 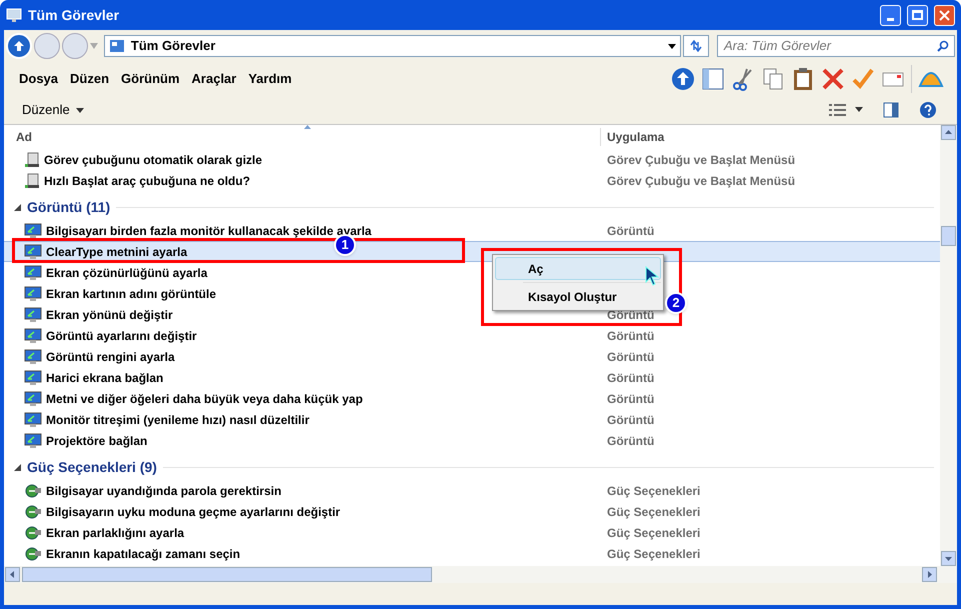 What do you see at coordinates (53, 110) in the screenshot?
I see `organize-button: Düzenle` at bounding box center [53, 110].